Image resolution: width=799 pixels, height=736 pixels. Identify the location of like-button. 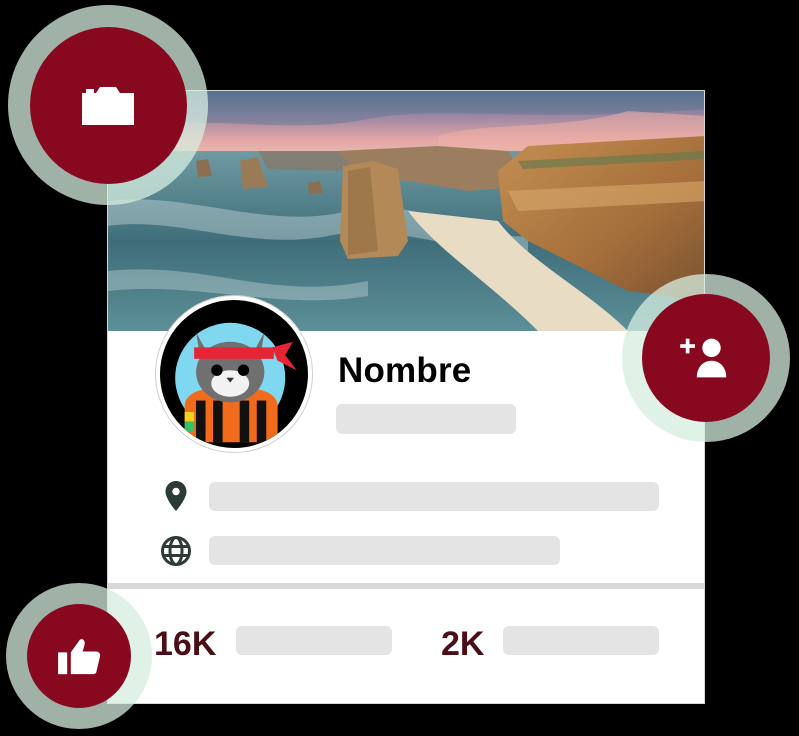
(79, 656).